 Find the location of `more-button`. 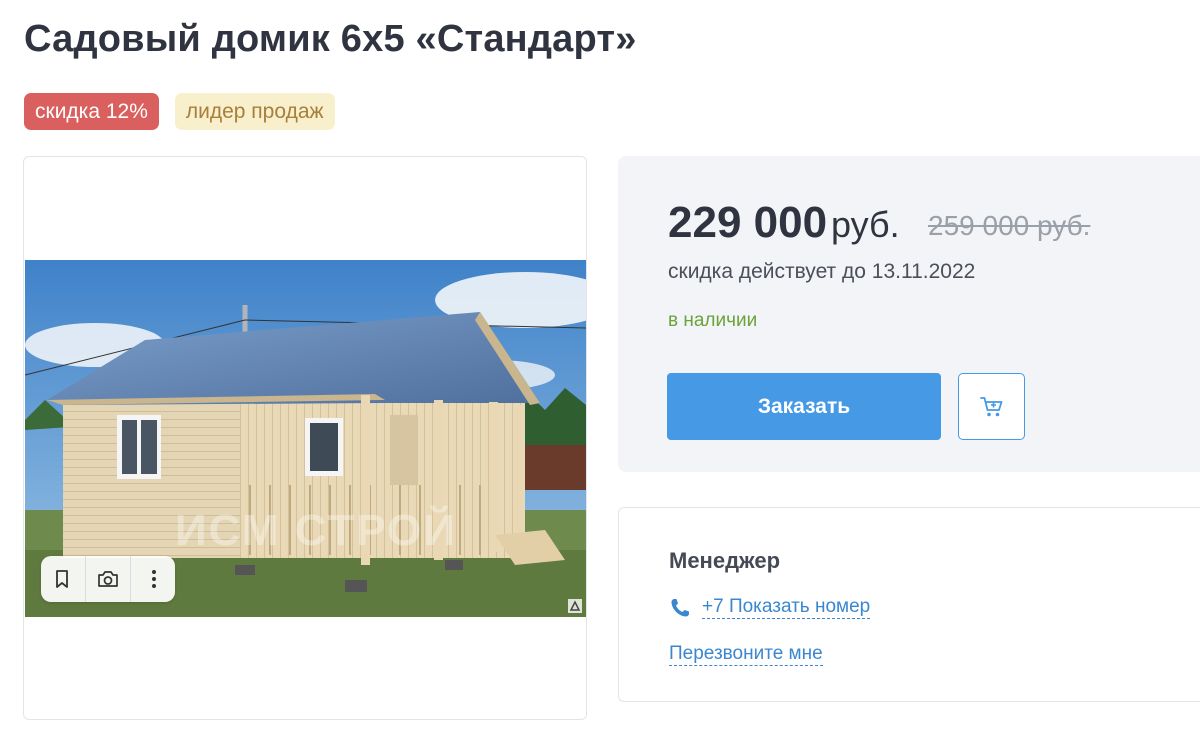

more-button is located at coordinates (154, 579).